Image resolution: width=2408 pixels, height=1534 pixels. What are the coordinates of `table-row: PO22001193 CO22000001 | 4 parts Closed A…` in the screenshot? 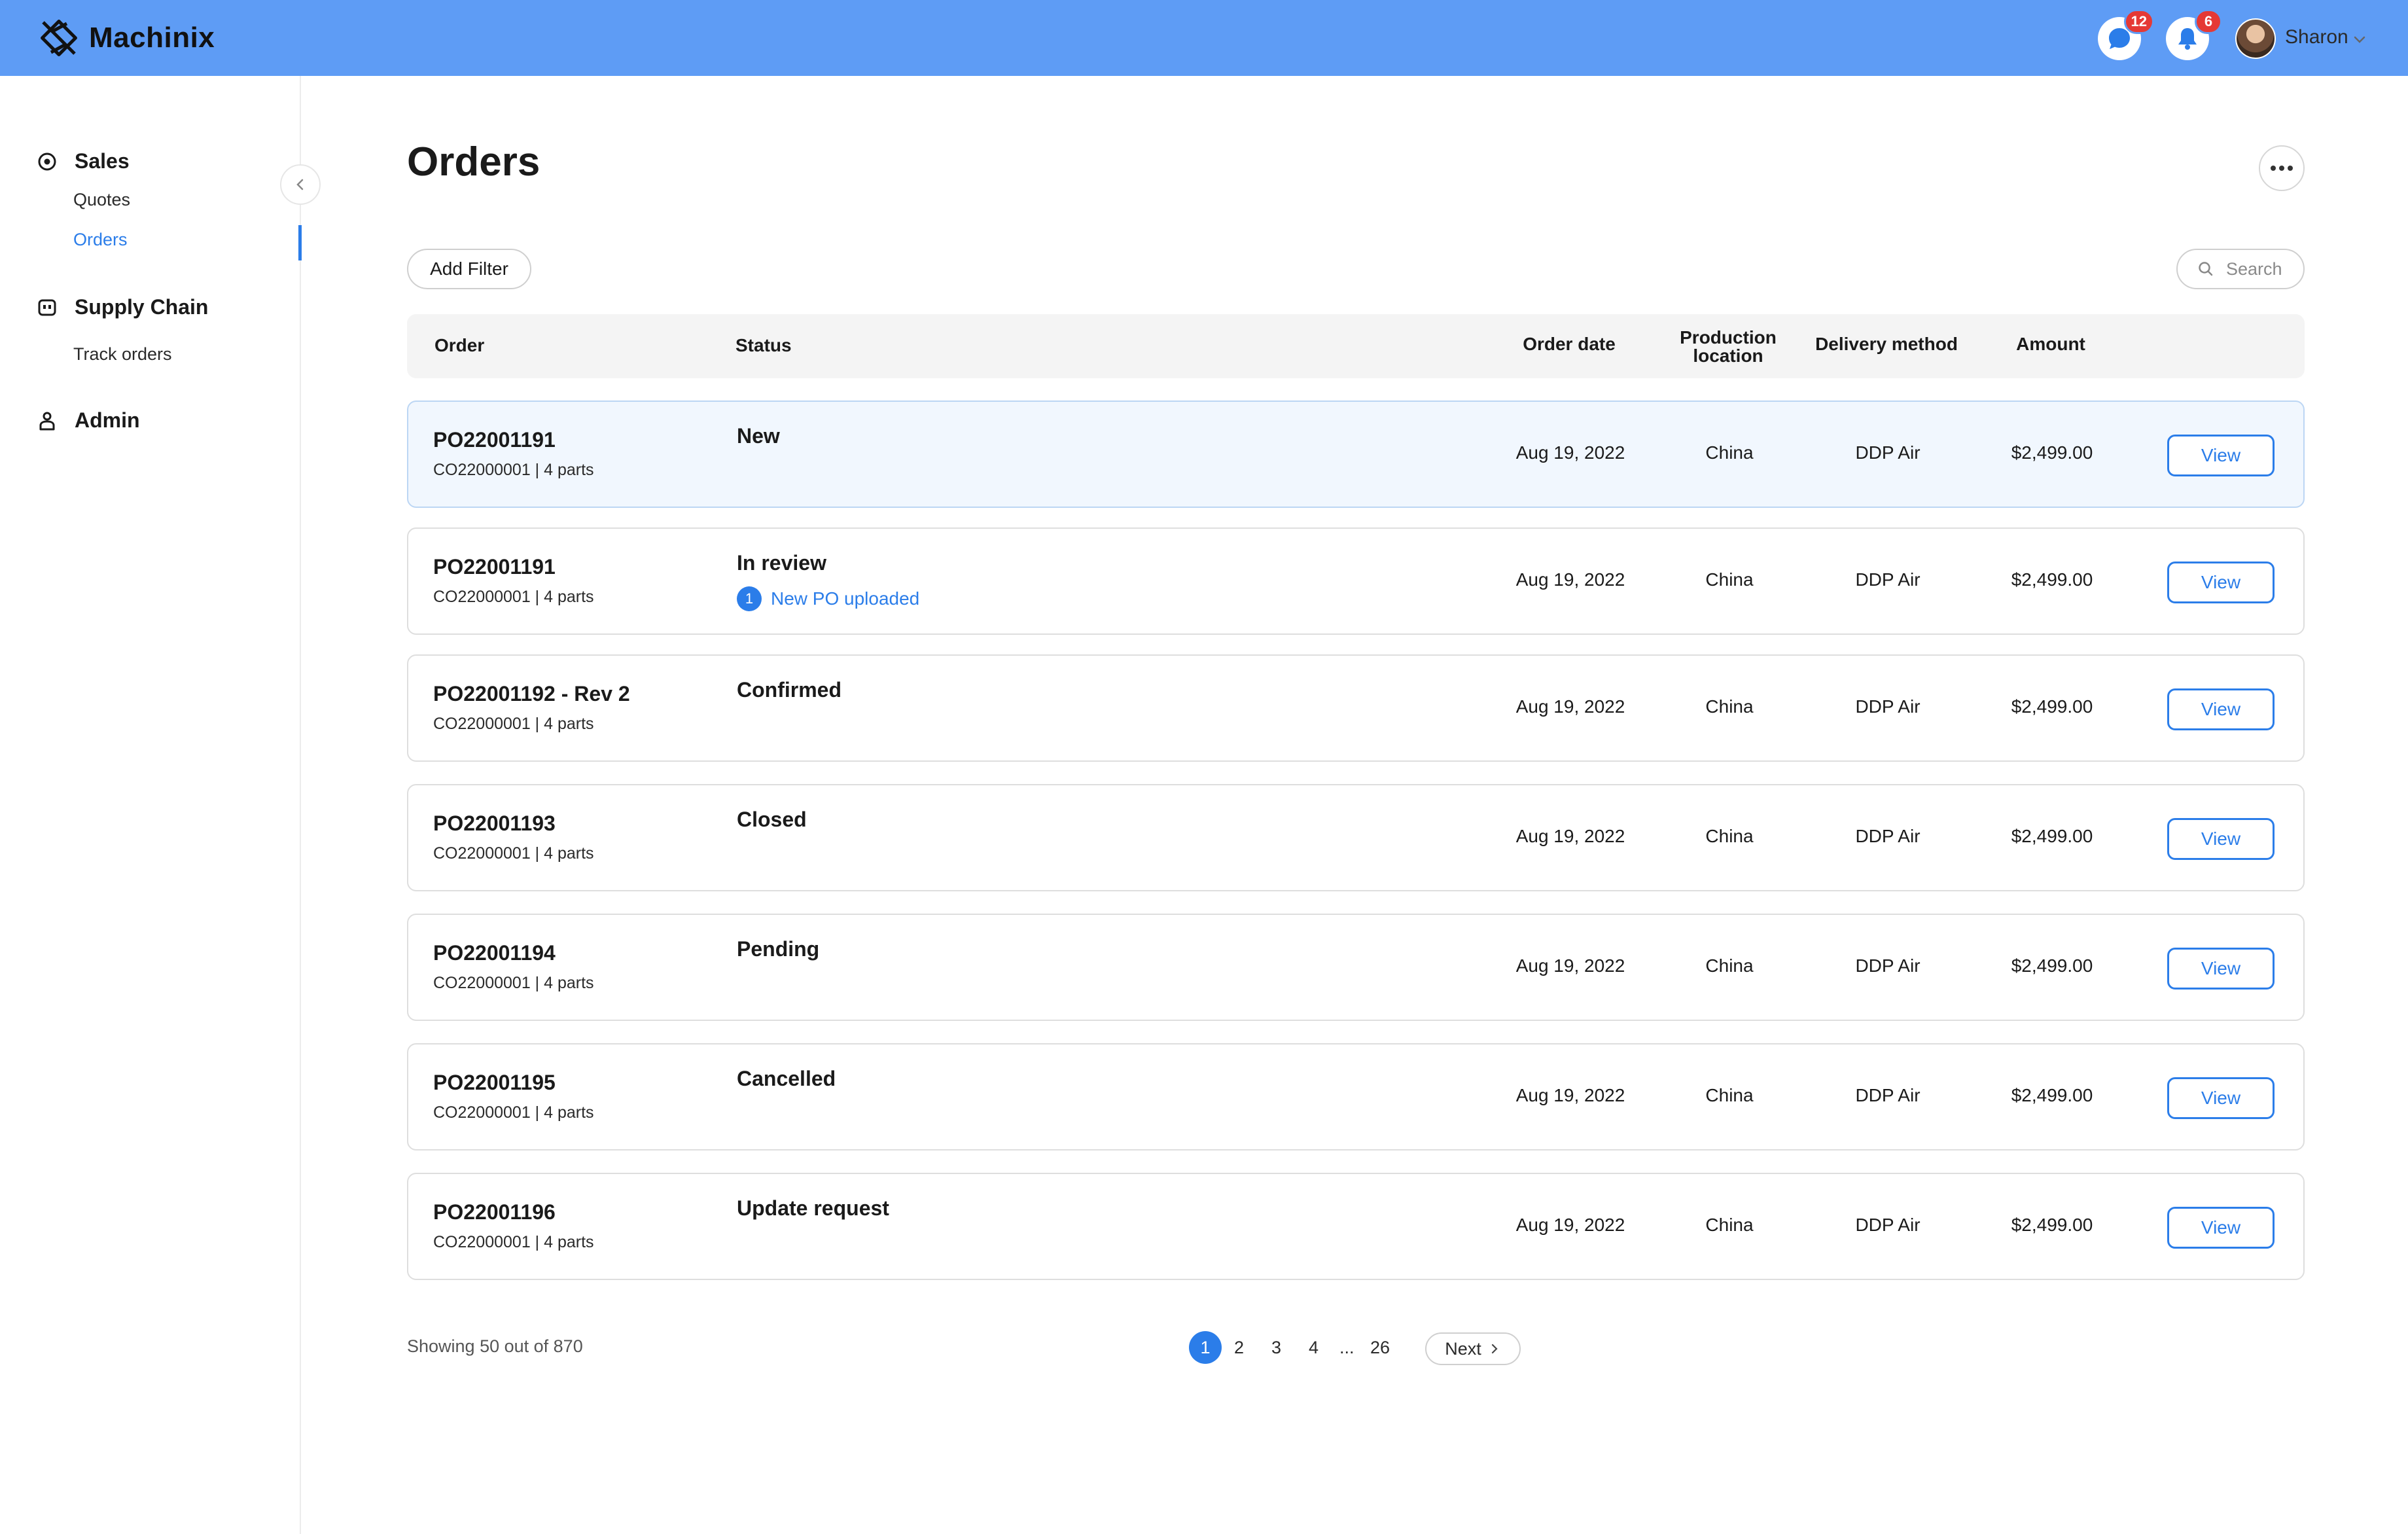 It's located at (1356, 838).